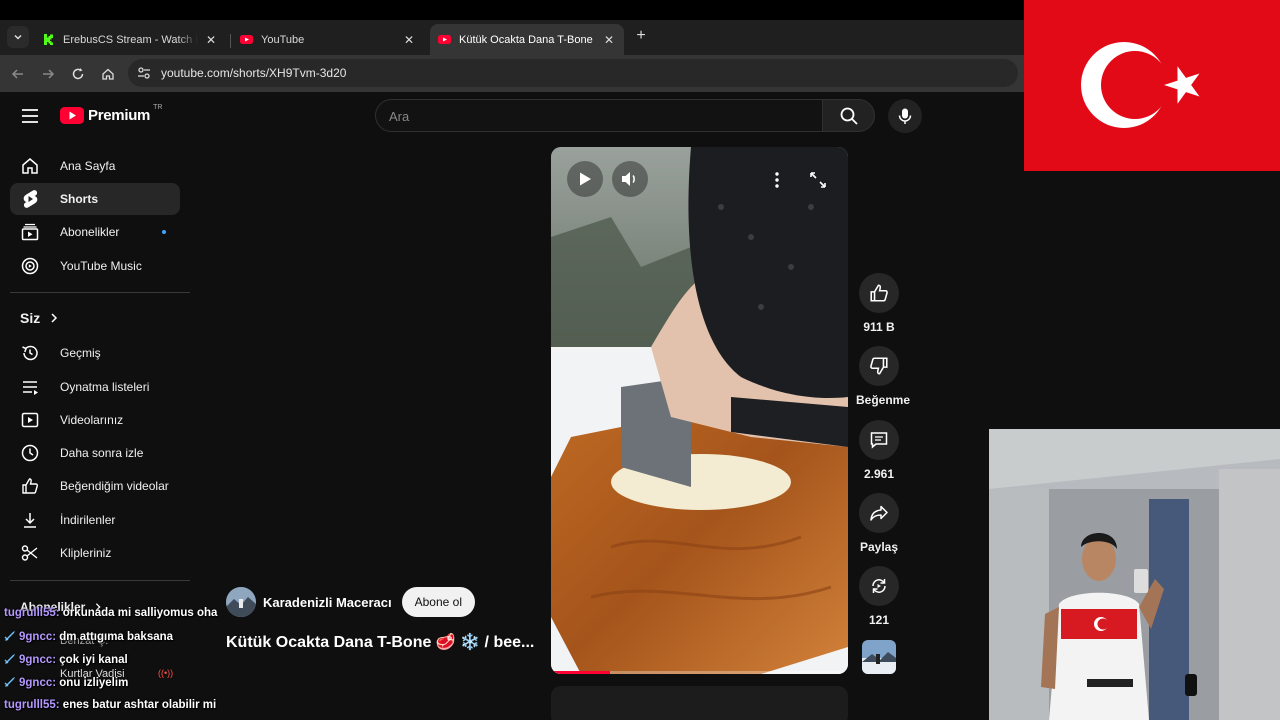 The height and width of the screenshot is (720, 1280). I want to click on tab-youtube: YouTube ✕, so click(328, 39).